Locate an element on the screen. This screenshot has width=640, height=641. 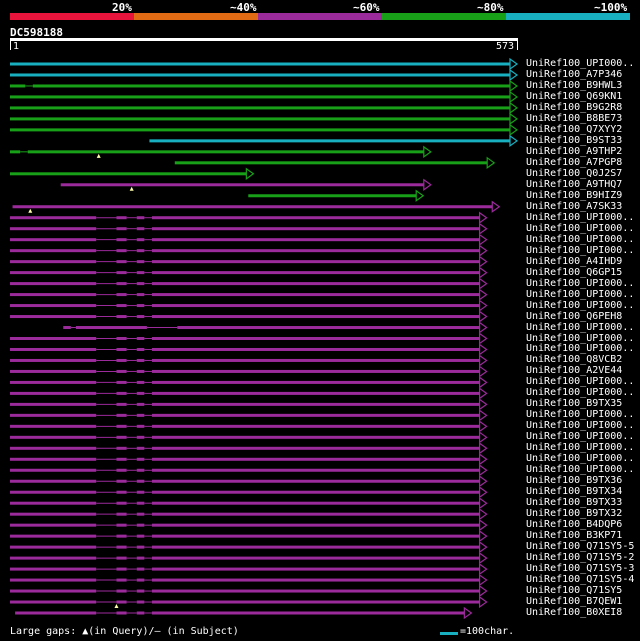
hit-label: UniRef100_A4IHD9 is located at coordinates (574, 261).